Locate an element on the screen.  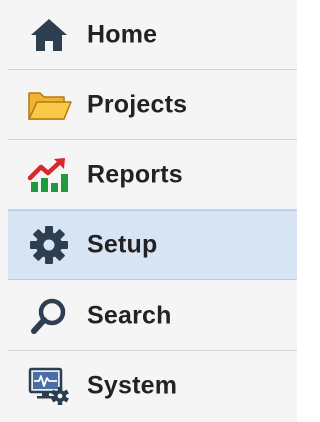
sidebar-item-label: System is located at coordinates (132, 385).